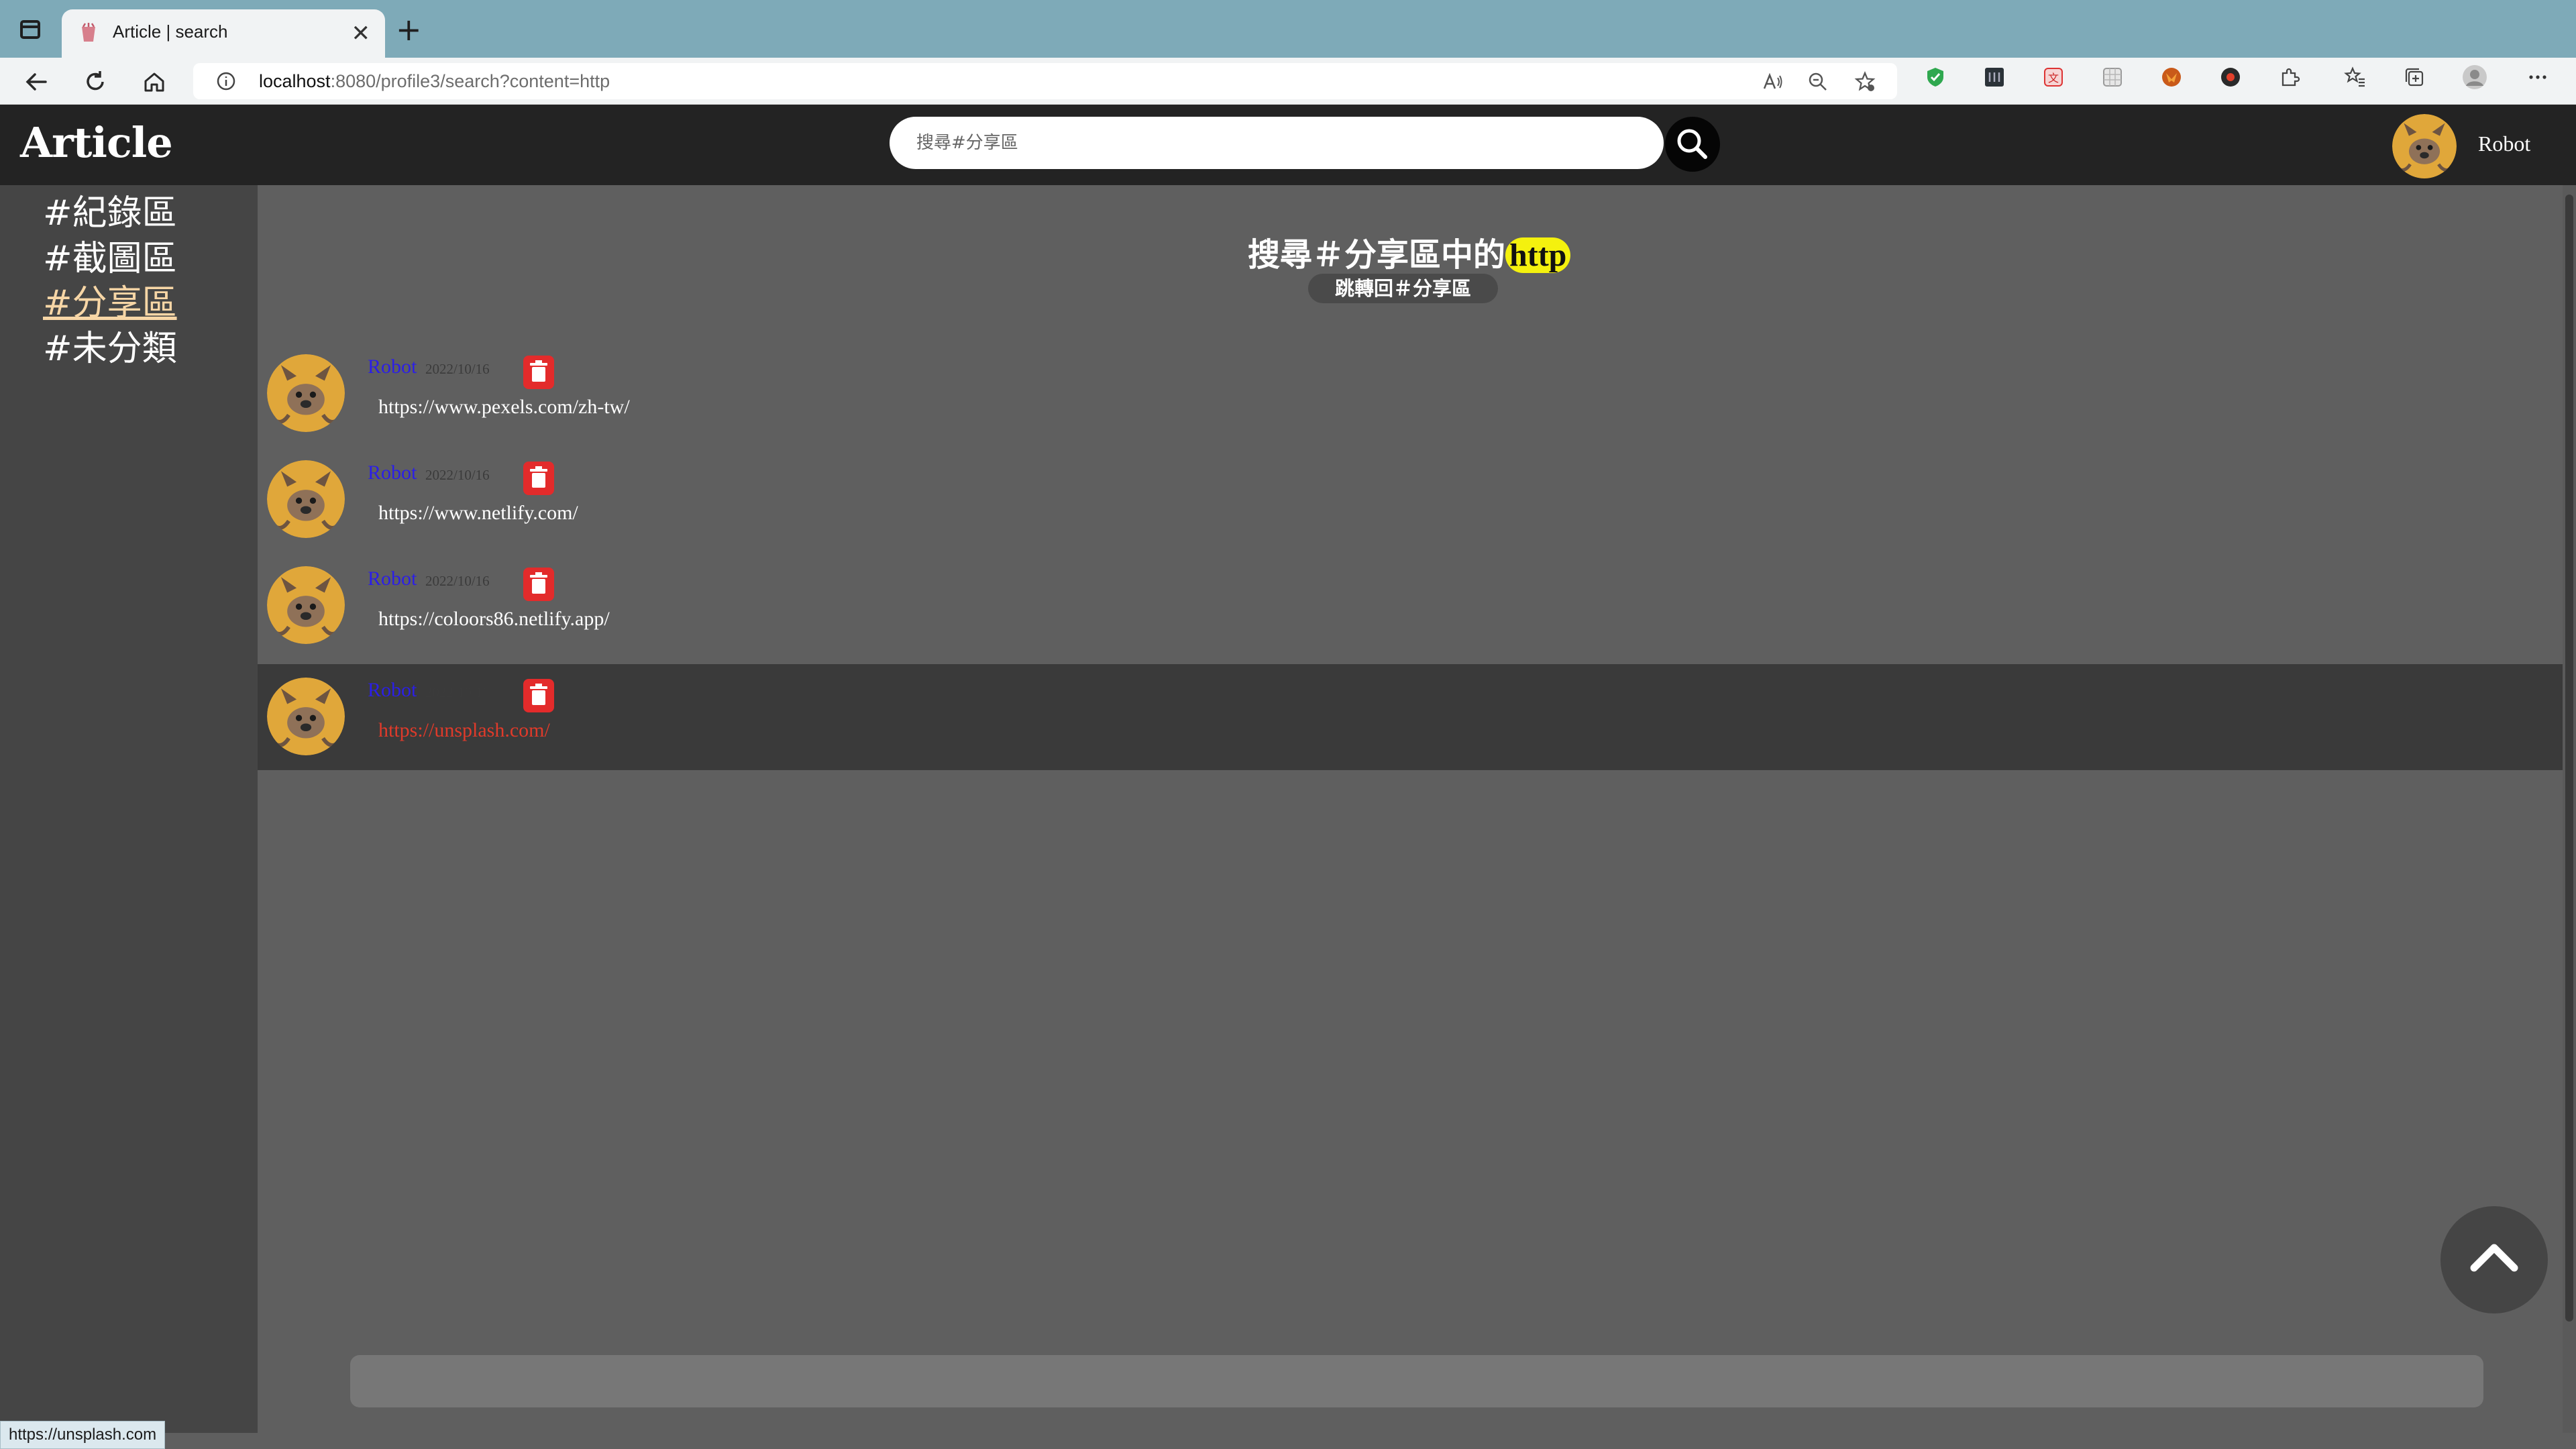  I want to click on url-host: localhost, so click(295, 81).